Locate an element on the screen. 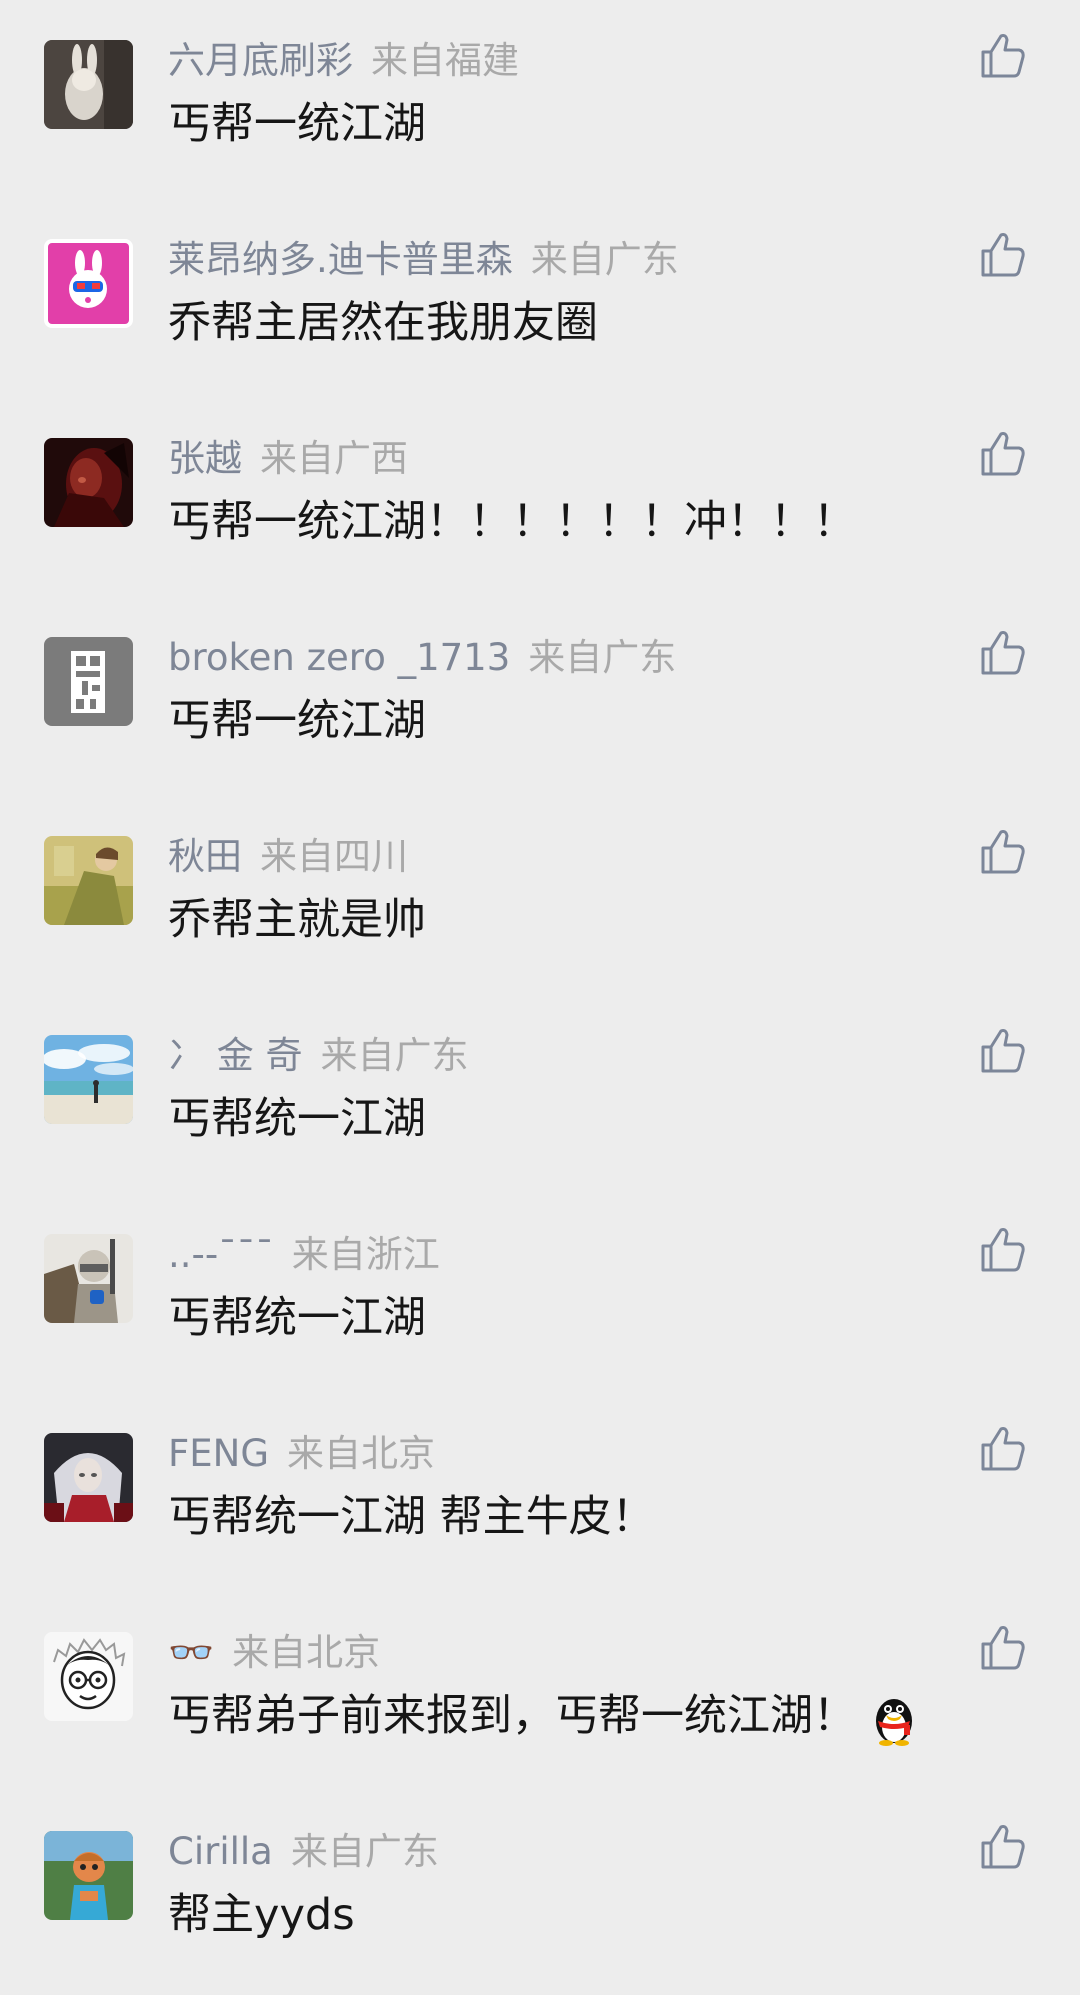 The height and width of the screenshot is (1995, 1080). comment-text: 丐帮弟子前来报到，丐帮一统江湖！ is located at coordinates (545, 1716).